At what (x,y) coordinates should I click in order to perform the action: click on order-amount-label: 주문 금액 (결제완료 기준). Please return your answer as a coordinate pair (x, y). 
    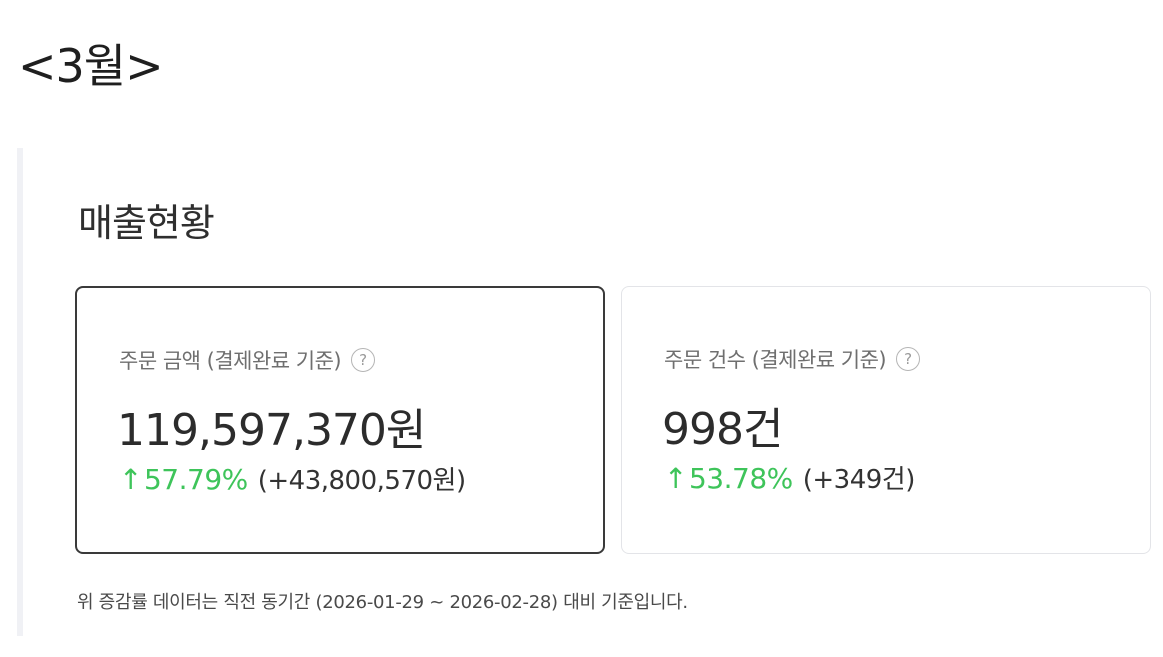
    Looking at the image, I should click on (230, 361).